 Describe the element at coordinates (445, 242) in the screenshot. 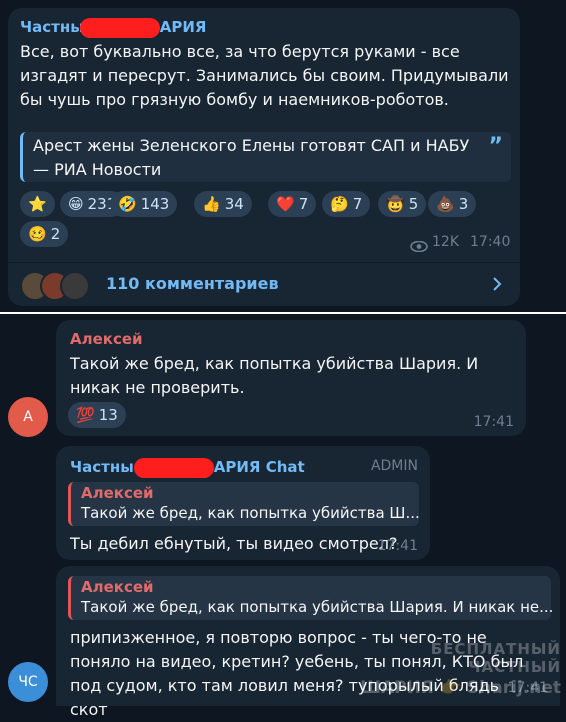

I see `view-count: 12K` at that location.